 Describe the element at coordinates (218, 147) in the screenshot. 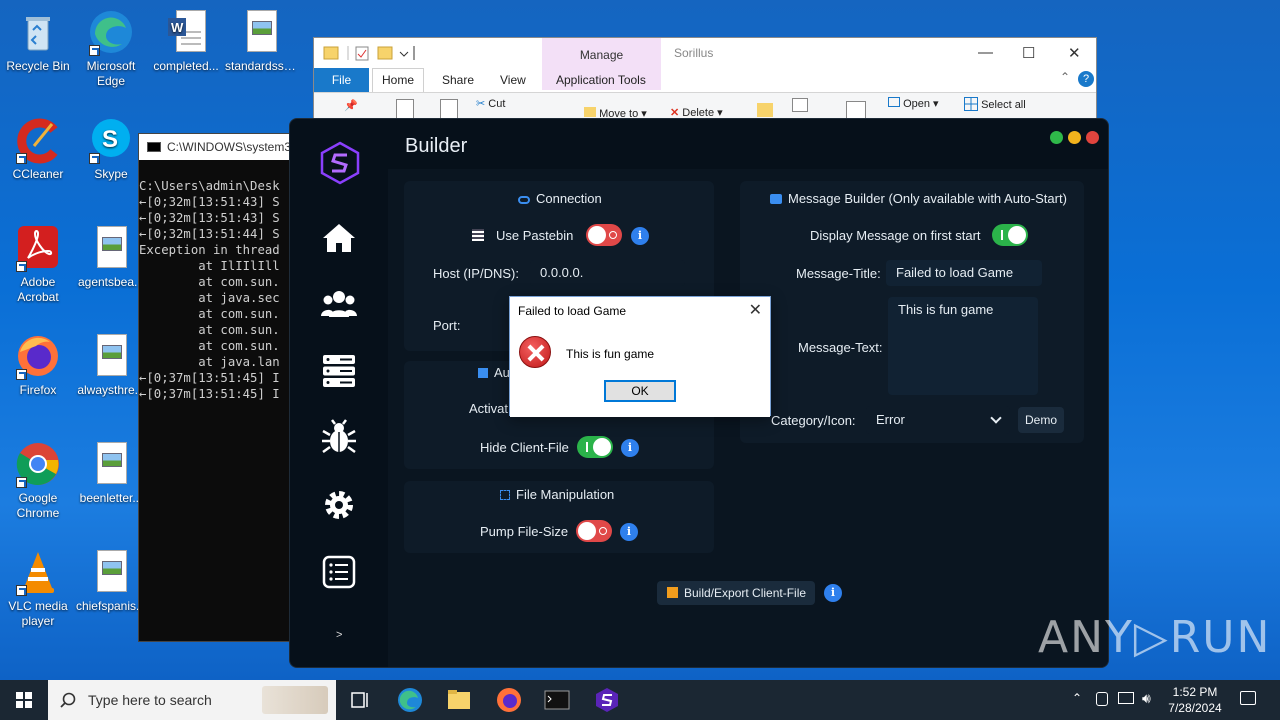

I see `console-titlebar: C:\WINDOWS\system3` at that location.